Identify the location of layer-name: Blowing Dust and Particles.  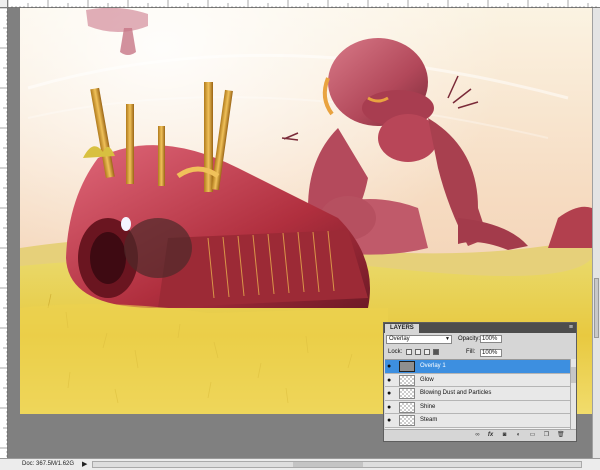
(456, 393).